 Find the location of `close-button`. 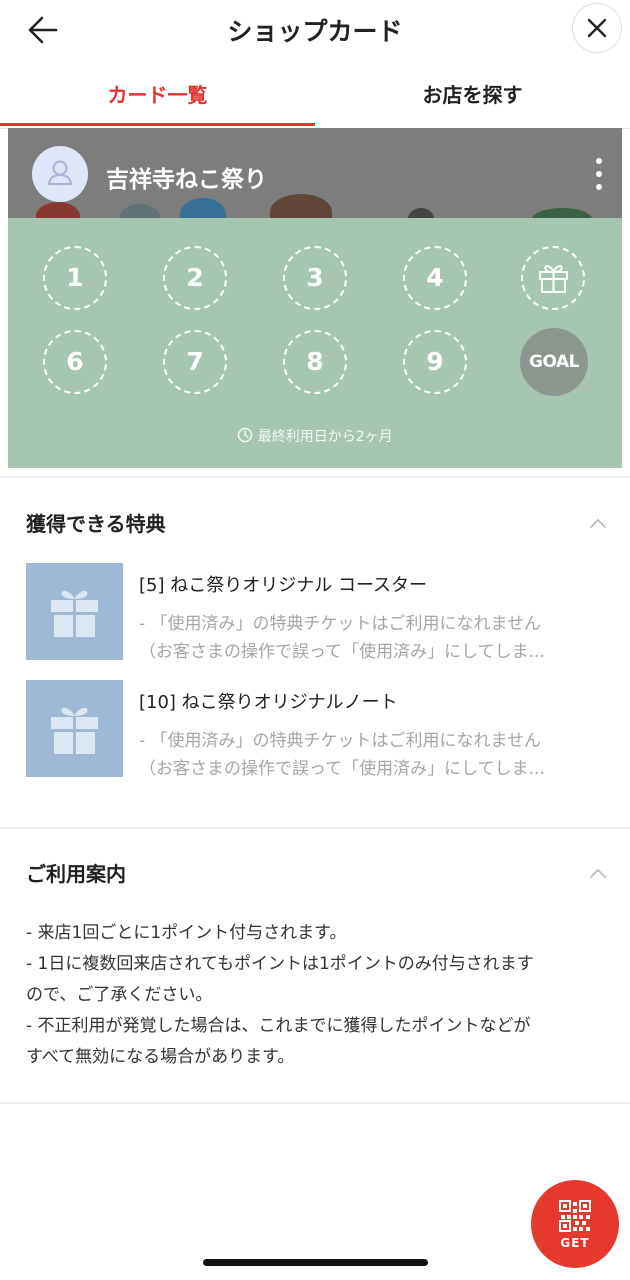

close-button is located at coordinates (597, 28).